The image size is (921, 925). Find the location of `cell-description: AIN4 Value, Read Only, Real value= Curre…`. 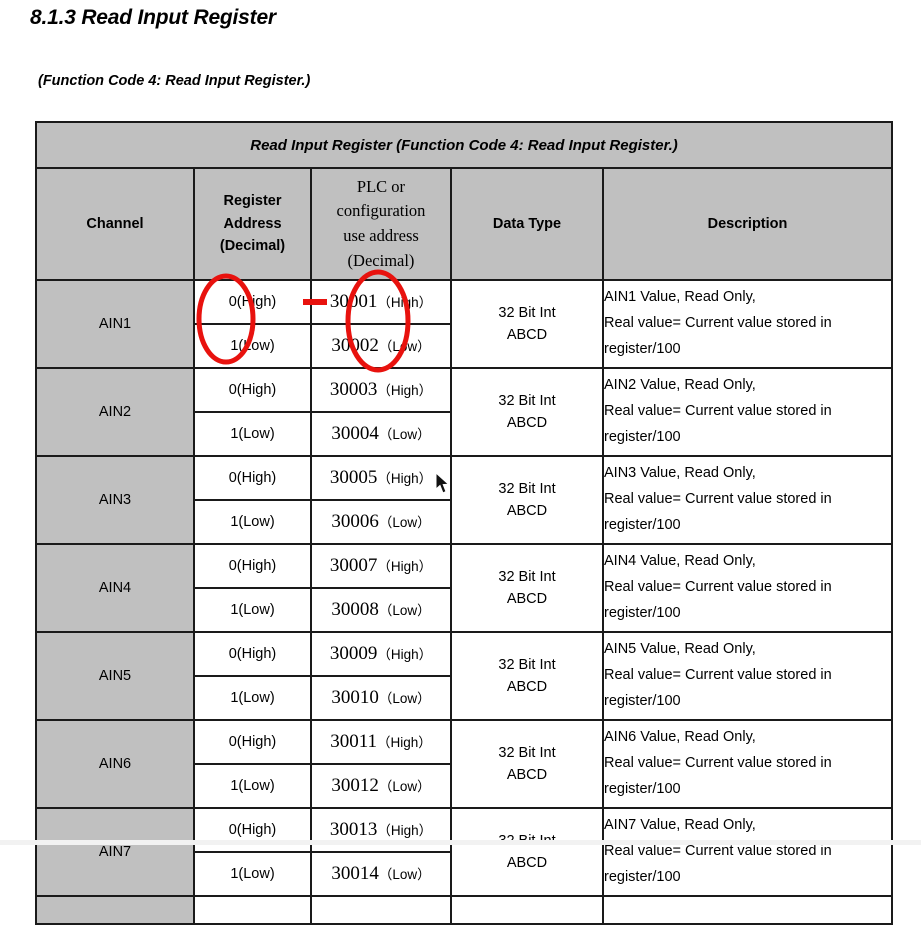

cell-description: AIN4 Value, Read Only, Real value= Curre… is located at coordinates (747, 588).